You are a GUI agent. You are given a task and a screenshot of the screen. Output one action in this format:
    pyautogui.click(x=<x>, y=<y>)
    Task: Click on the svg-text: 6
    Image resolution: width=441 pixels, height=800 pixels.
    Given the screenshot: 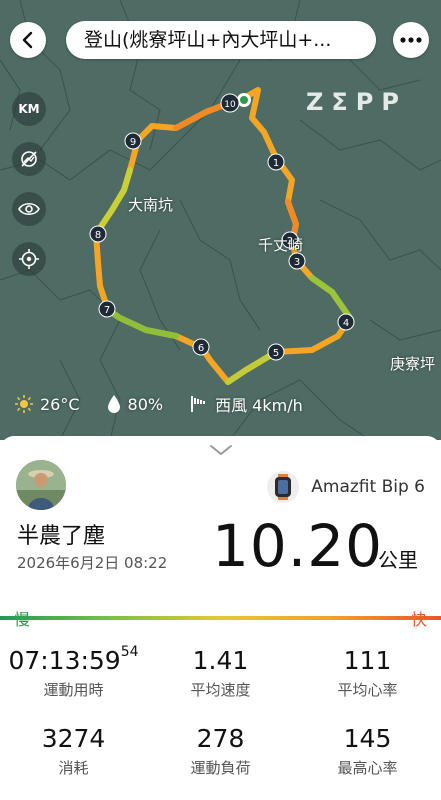 What is the action you would take?
    pyautogui.click(x=201, y=348)
    